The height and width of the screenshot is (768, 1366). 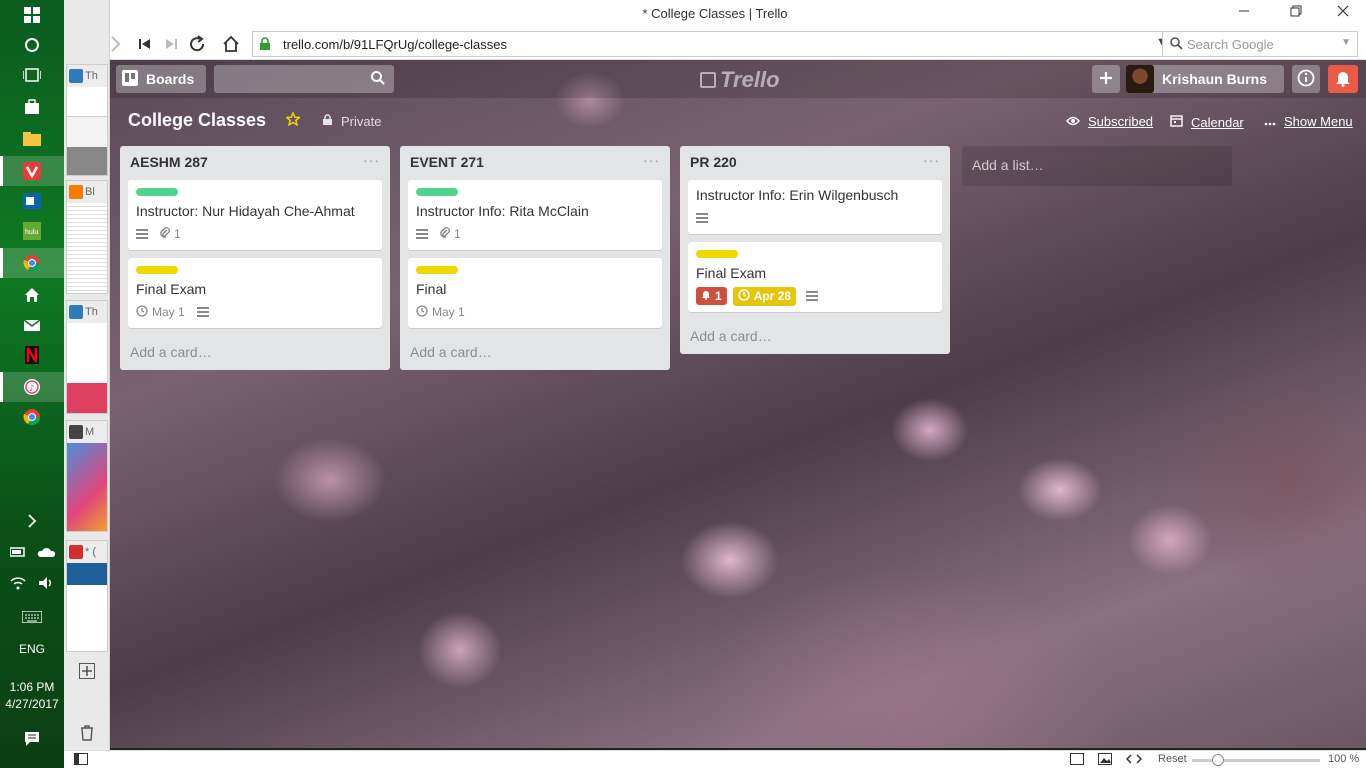 I want to click on wifi-icon, so click(x=18, y=585).